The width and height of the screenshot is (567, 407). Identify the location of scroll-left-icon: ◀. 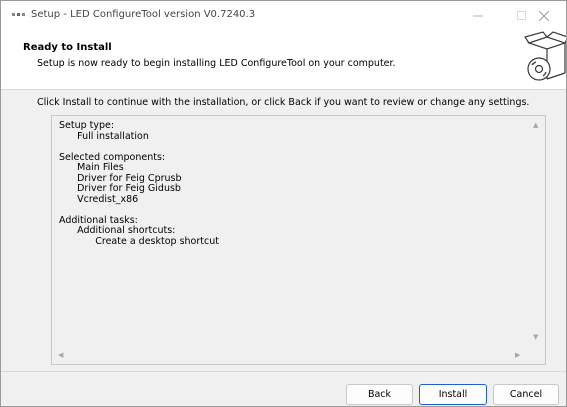
(60, 355).